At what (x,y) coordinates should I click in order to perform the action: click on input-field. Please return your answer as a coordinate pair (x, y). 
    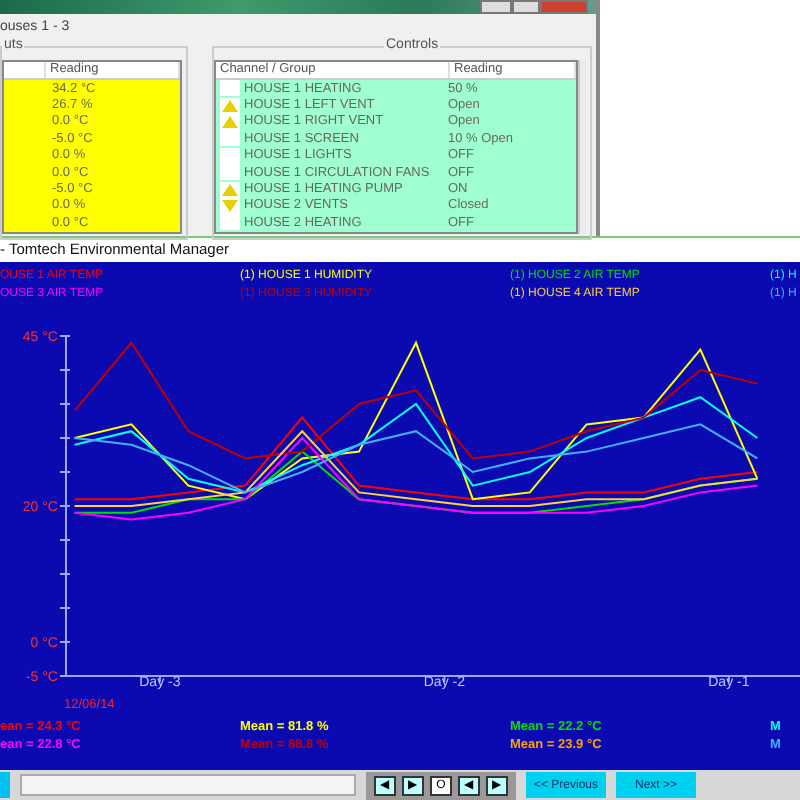
    Looking at the image, I should click on (188, 785).